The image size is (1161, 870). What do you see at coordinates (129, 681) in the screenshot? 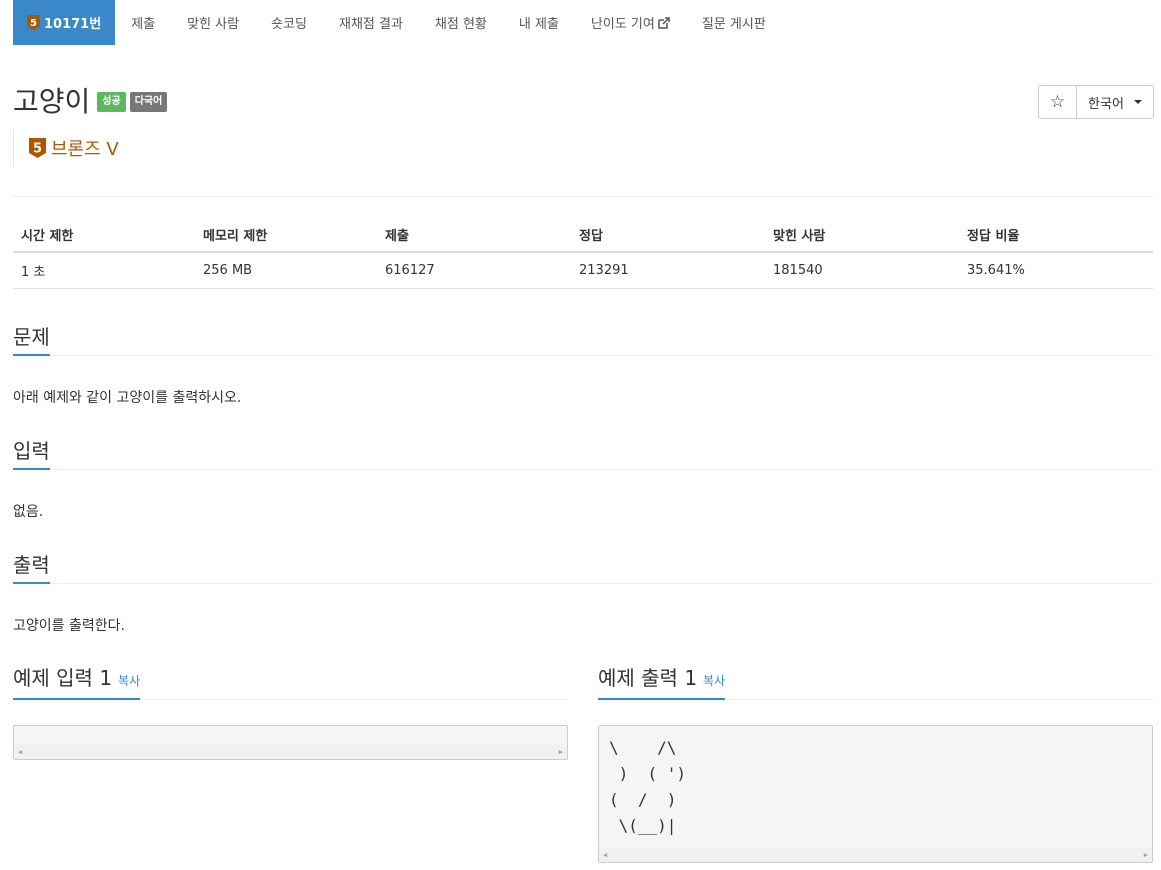
I see `copy-sample-input-button: 복사` at bounding box center [129, 681].